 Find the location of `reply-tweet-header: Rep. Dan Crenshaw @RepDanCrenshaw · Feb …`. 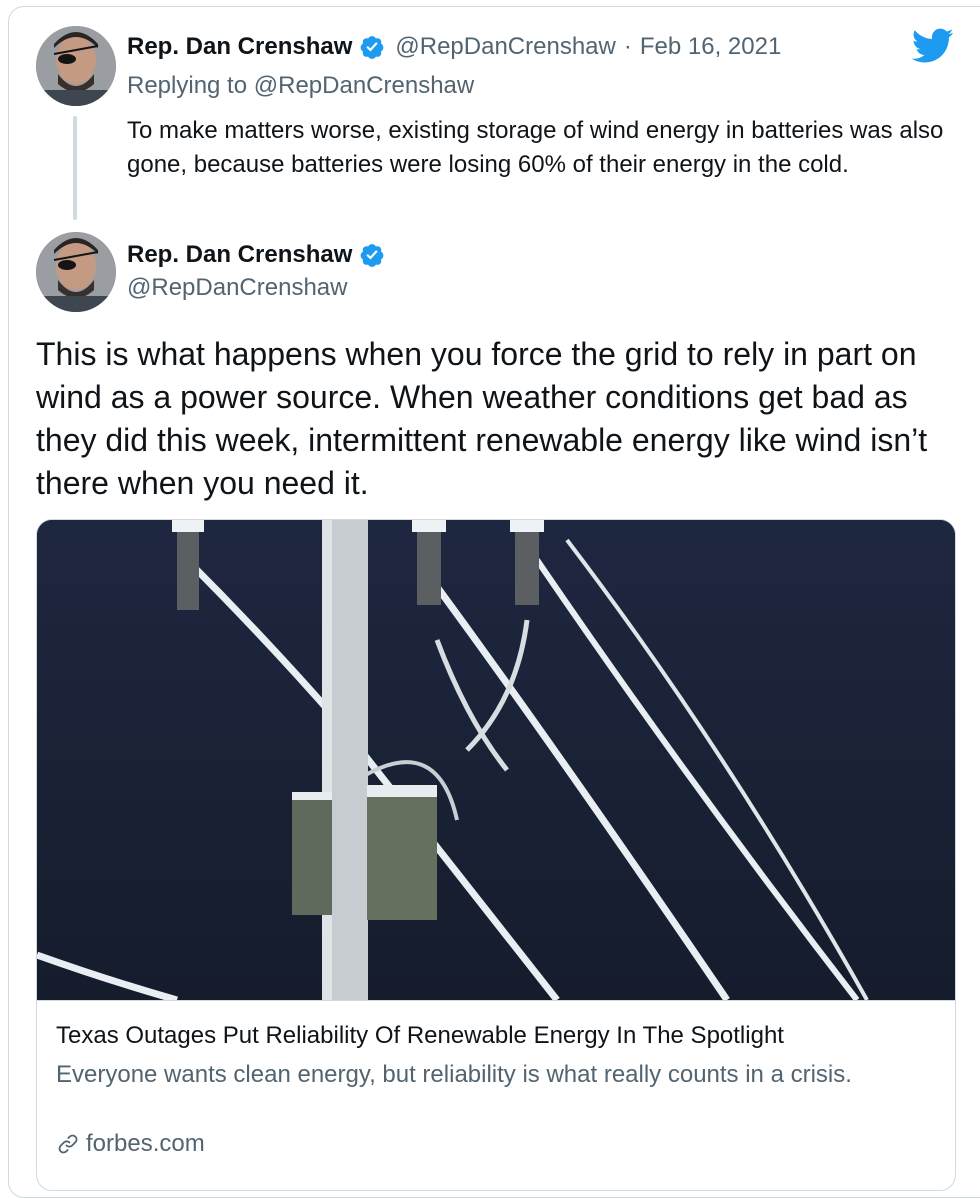

reply-tweet-header: Rep. Dan Crenshaw @RepDanCrenshaw · Feb … is located at coordinates (454, 47).